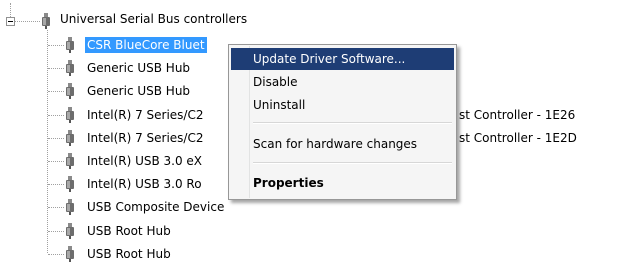  I want to click on device-item-label: Intel(R) USB 3.0 eX, so click(144, 161).